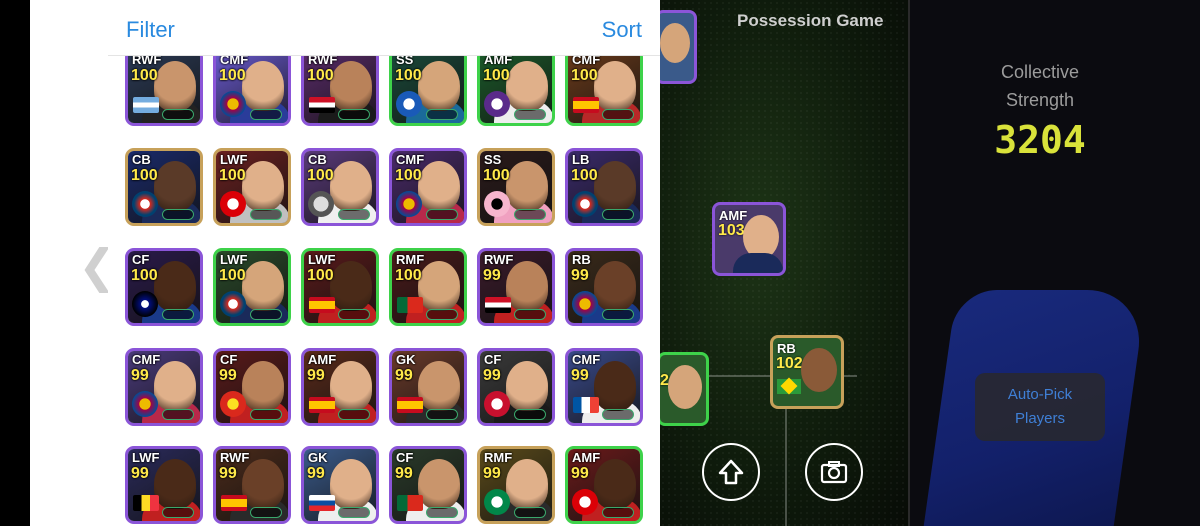 Image resolution: width=1200 pixels, height=526 pixels. Describe the element at coordinates (1040, 72) in the screenshot. I see `collective-label-line: Collective` at that location.